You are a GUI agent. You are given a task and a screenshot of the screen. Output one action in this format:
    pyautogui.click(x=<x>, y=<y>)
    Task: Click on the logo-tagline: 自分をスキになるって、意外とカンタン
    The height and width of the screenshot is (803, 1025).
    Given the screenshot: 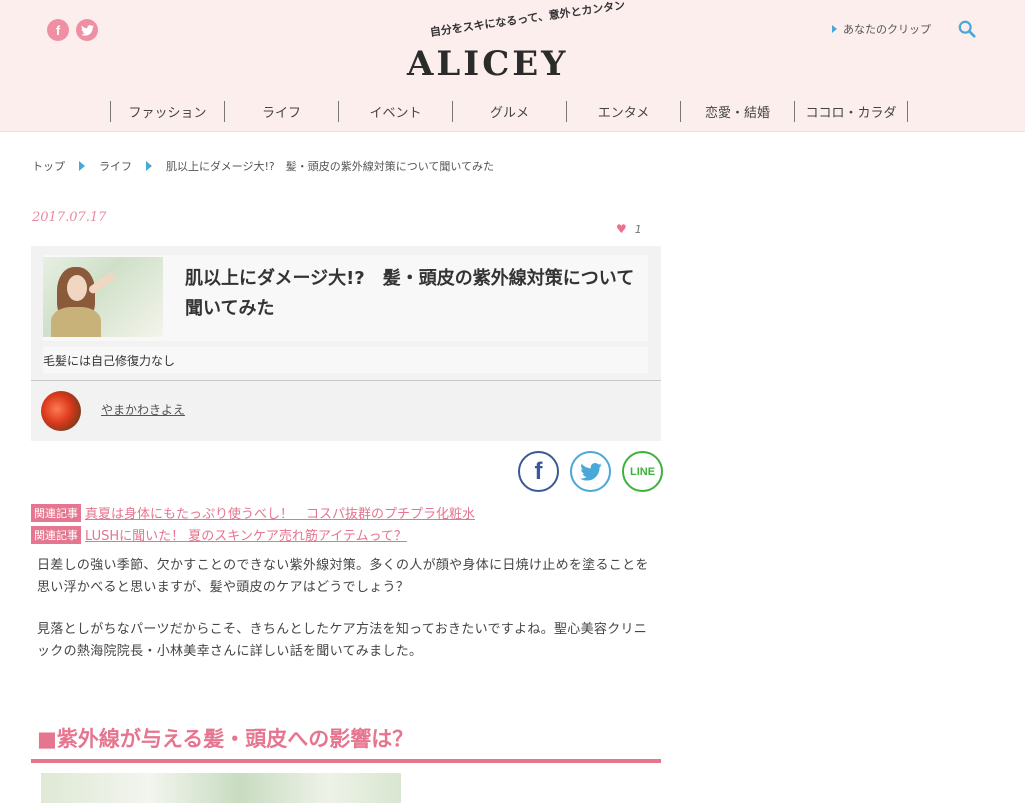 What is the action you would take?
    pyautogui.click(x=527, y=19)
    